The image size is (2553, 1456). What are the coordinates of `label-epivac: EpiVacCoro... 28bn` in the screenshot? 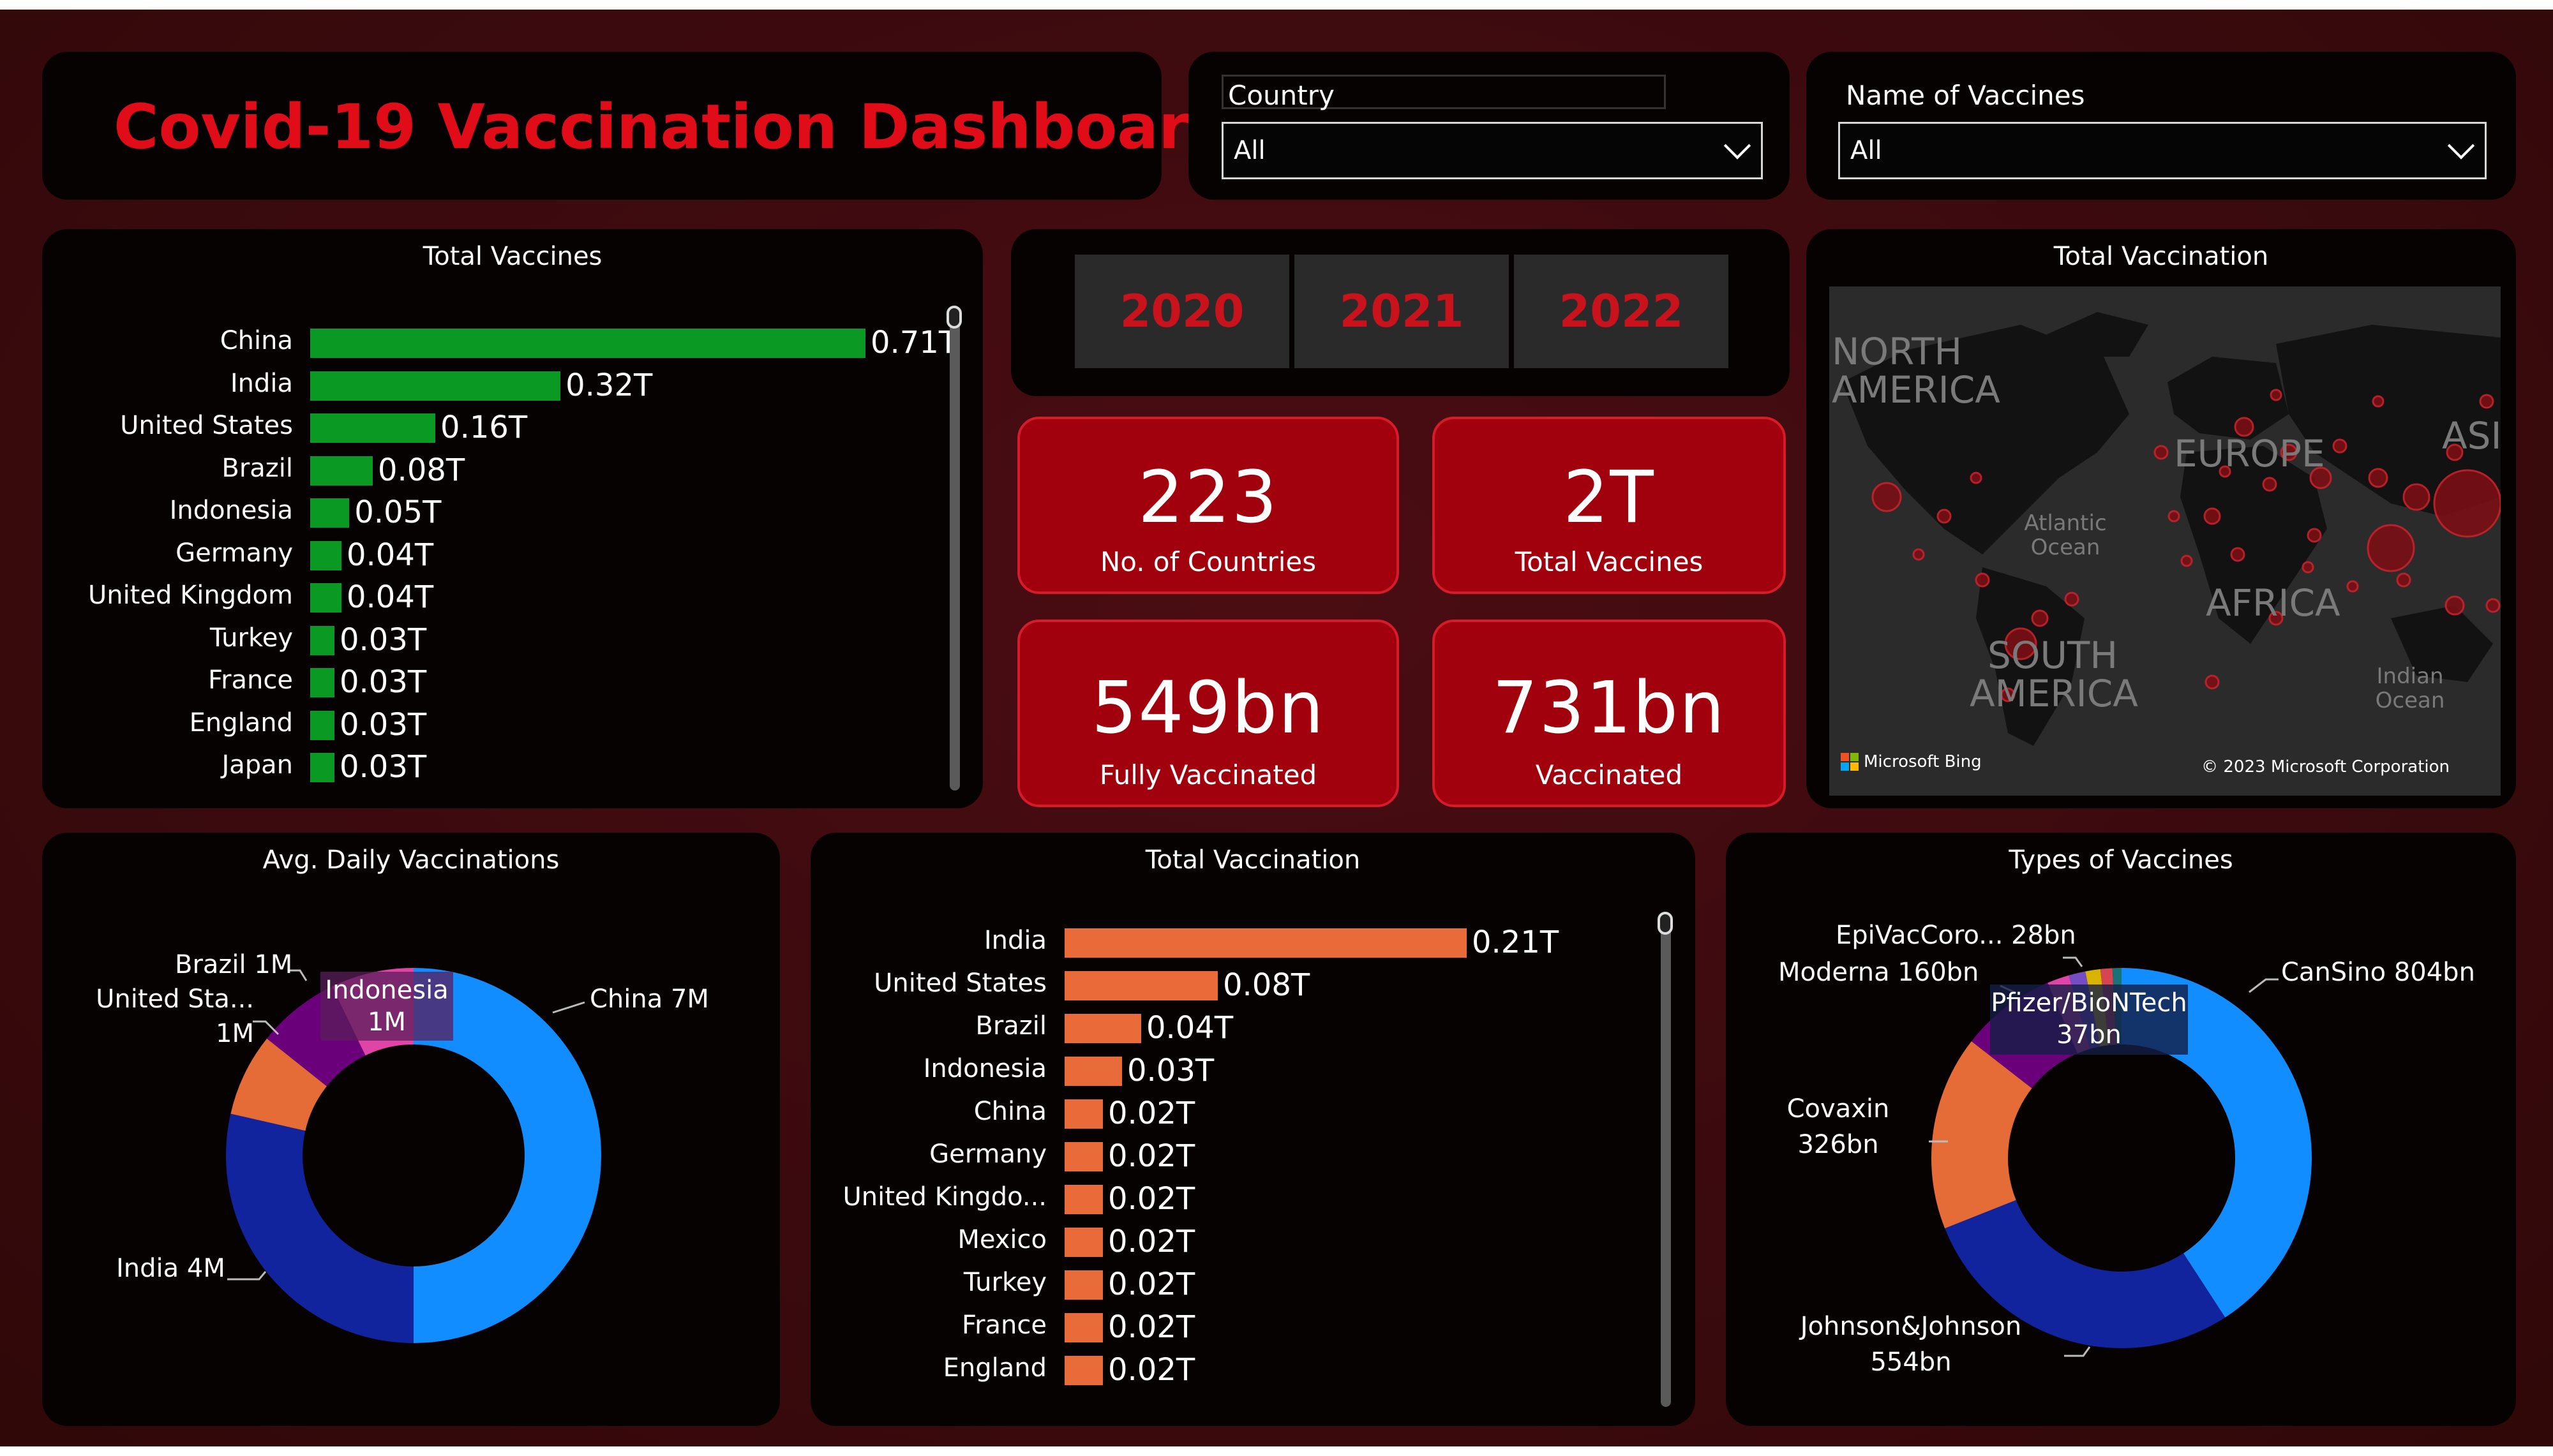 It's located at (1956, 935).